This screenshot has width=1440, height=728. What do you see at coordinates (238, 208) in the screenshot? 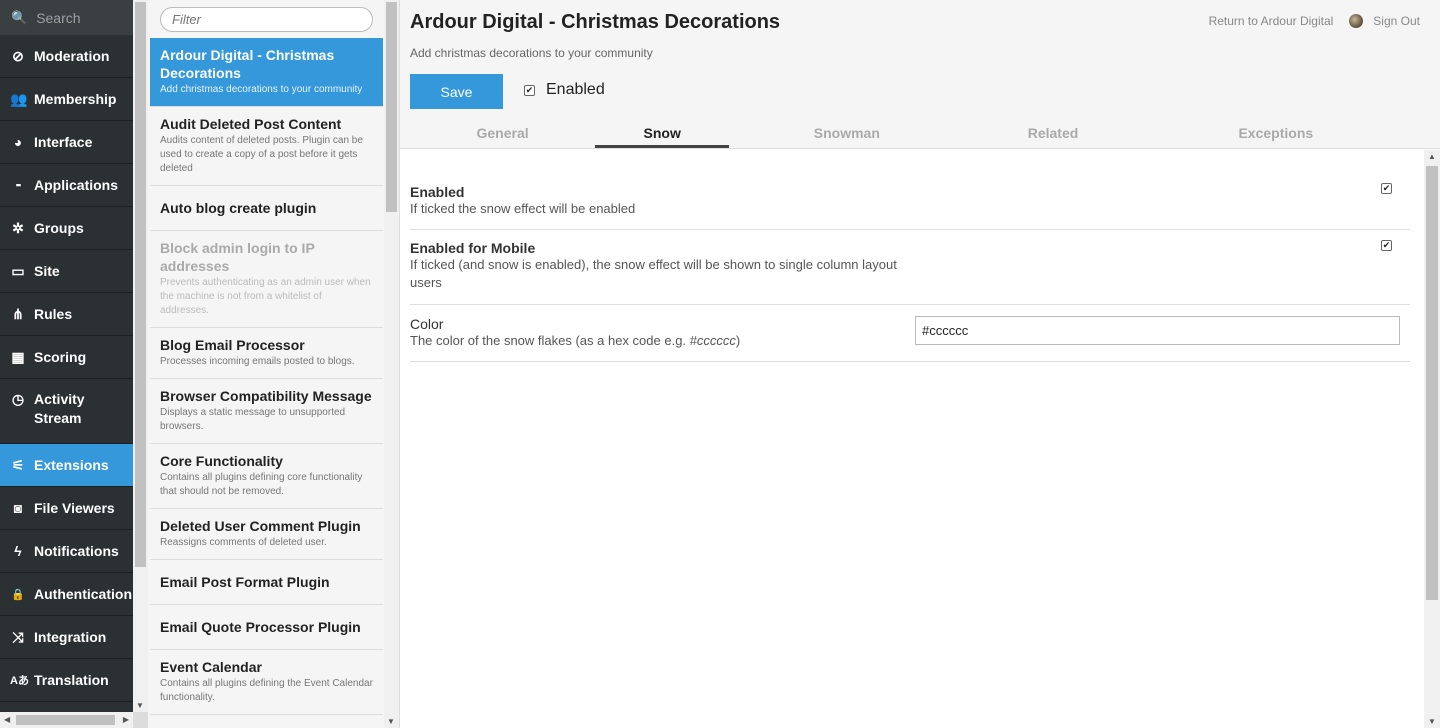
I see `plugin-title: Auto blog create plugin` at bounding box center [238, 208].